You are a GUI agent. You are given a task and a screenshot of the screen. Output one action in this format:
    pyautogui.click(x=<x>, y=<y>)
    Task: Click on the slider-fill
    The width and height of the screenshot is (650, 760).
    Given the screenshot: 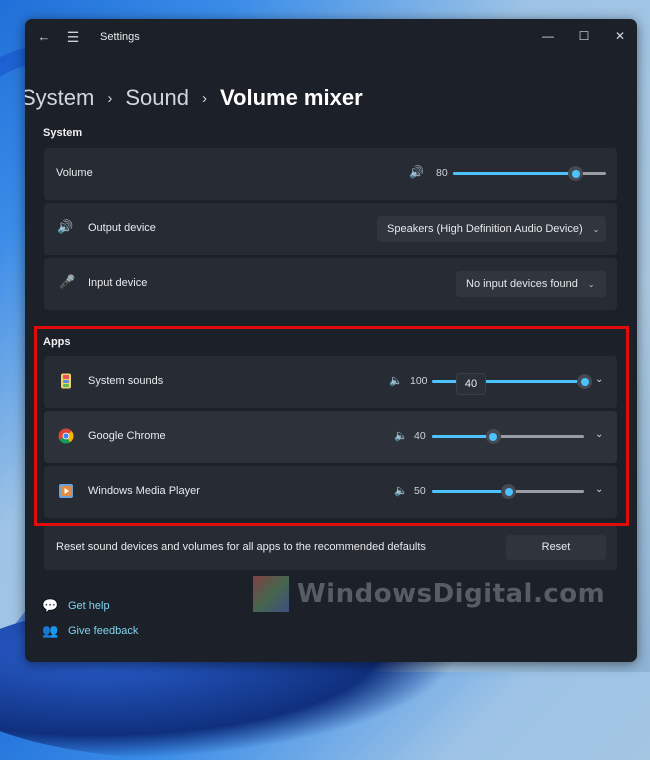 What is the action you would take?
    pyautogui.click(x=514, y=173)
    